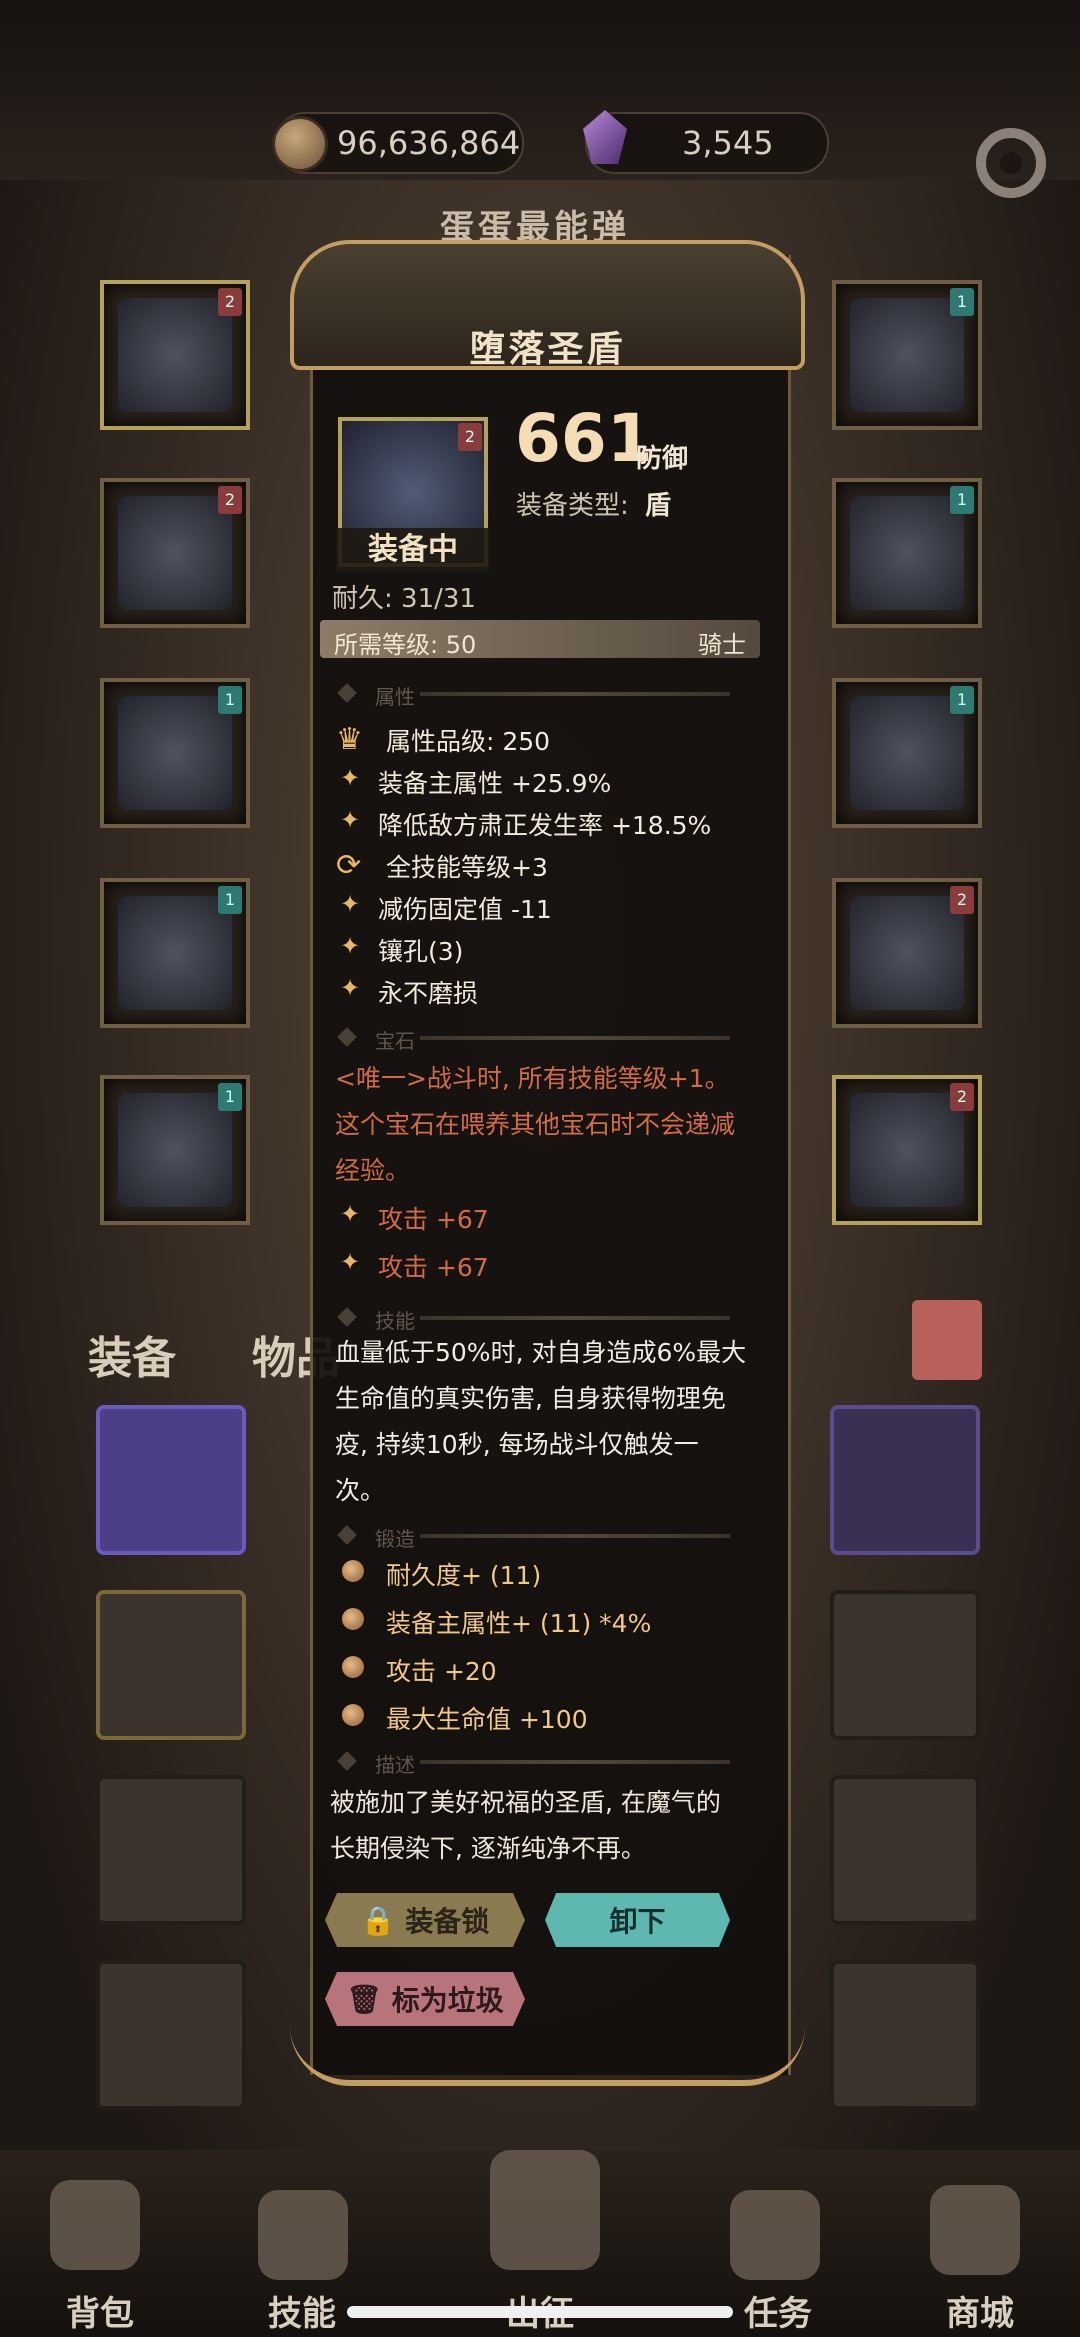  I want to click on armor-icon, so click(175, 553).